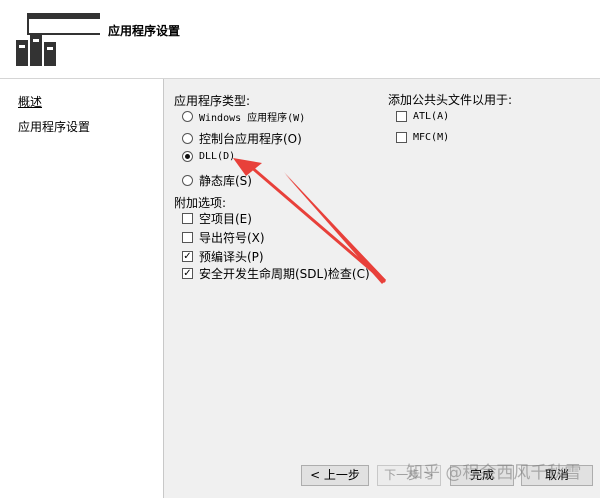 The image size is (600, 498). I want to click on application-settings-icon, so click(58, 39).